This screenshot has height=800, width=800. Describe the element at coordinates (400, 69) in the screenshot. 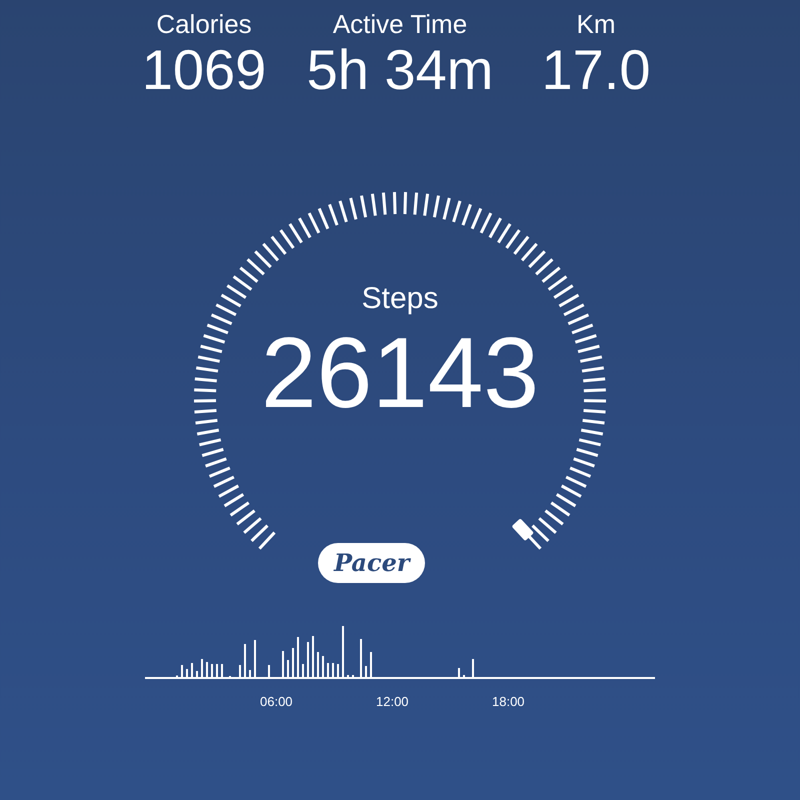

I see `stat-value: 5h 34m` at that location.